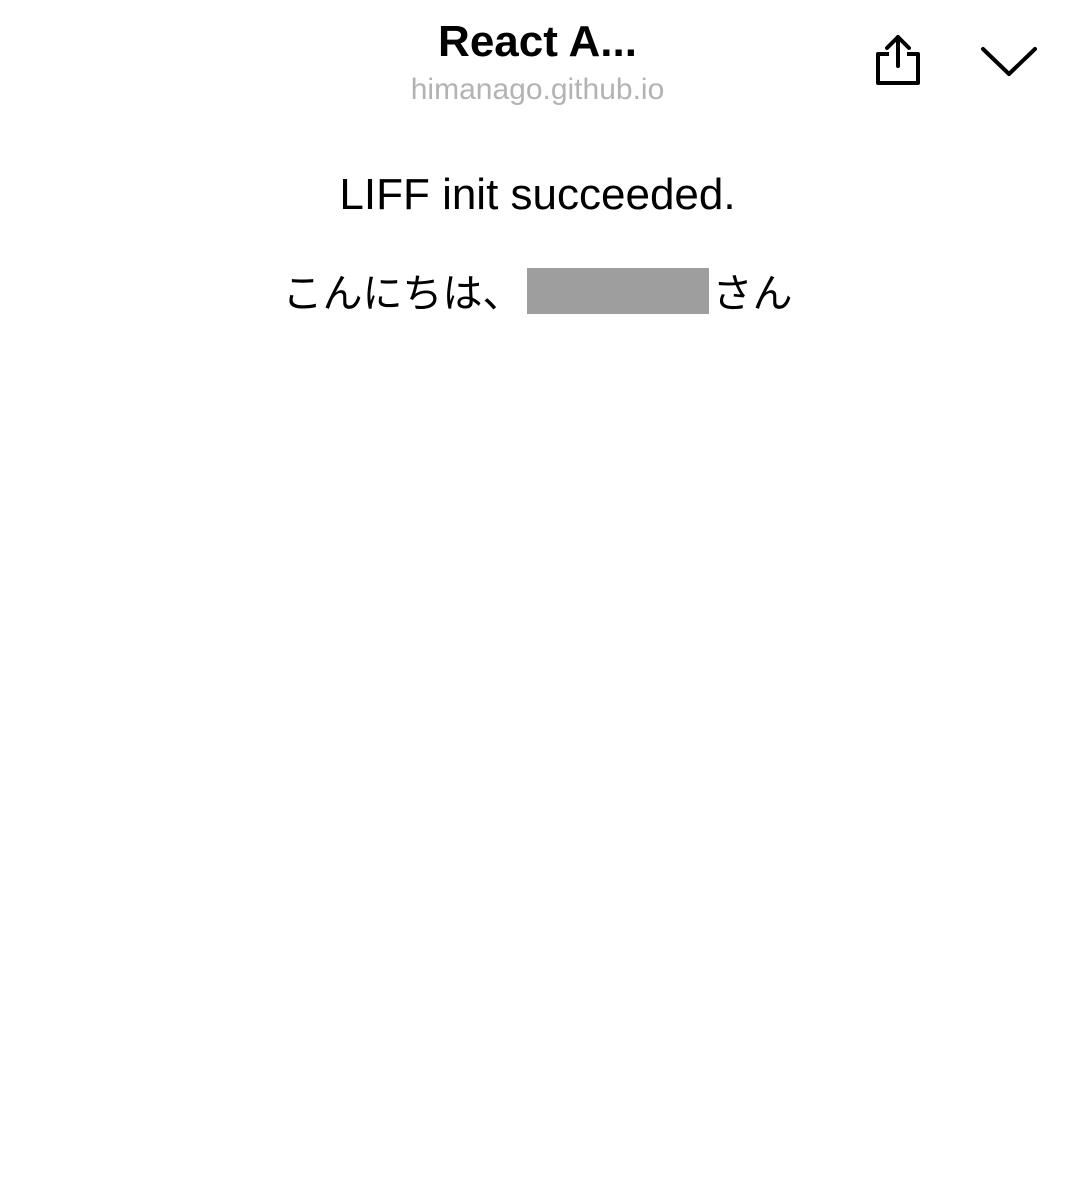 Image resolution: width=1075 pixels, height=1200 pixels. Describe the element at coordinates (537, 194) in the screenshot. I see `liff-status-text: LIFF init succeeded.` at that location.